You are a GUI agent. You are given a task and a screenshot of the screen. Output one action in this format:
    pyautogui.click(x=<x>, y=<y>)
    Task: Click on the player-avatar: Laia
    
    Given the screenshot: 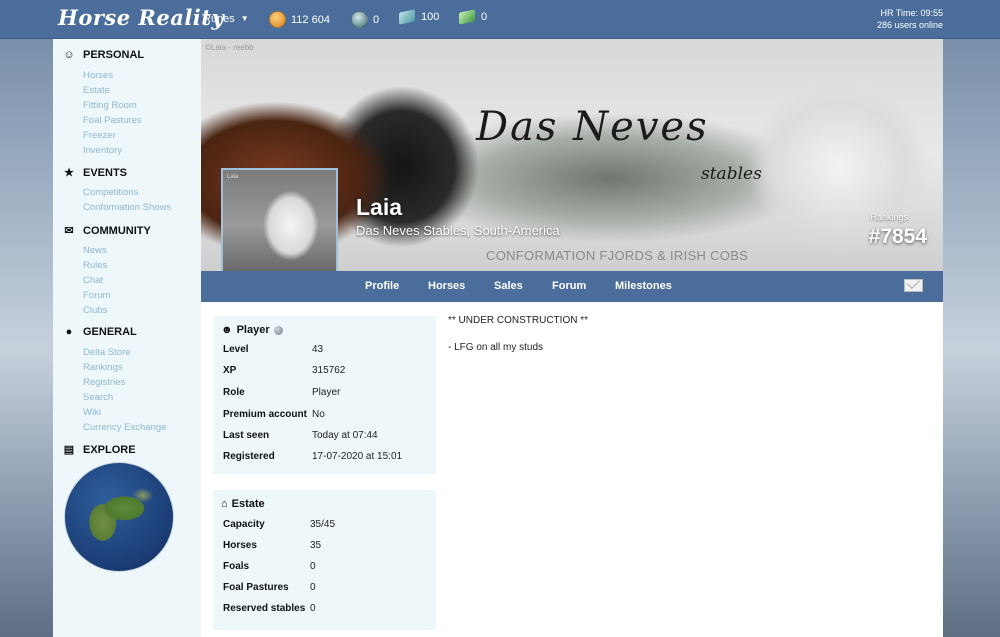 What is the action you would take?
    pyautogui.click(x=279, y=219)
    